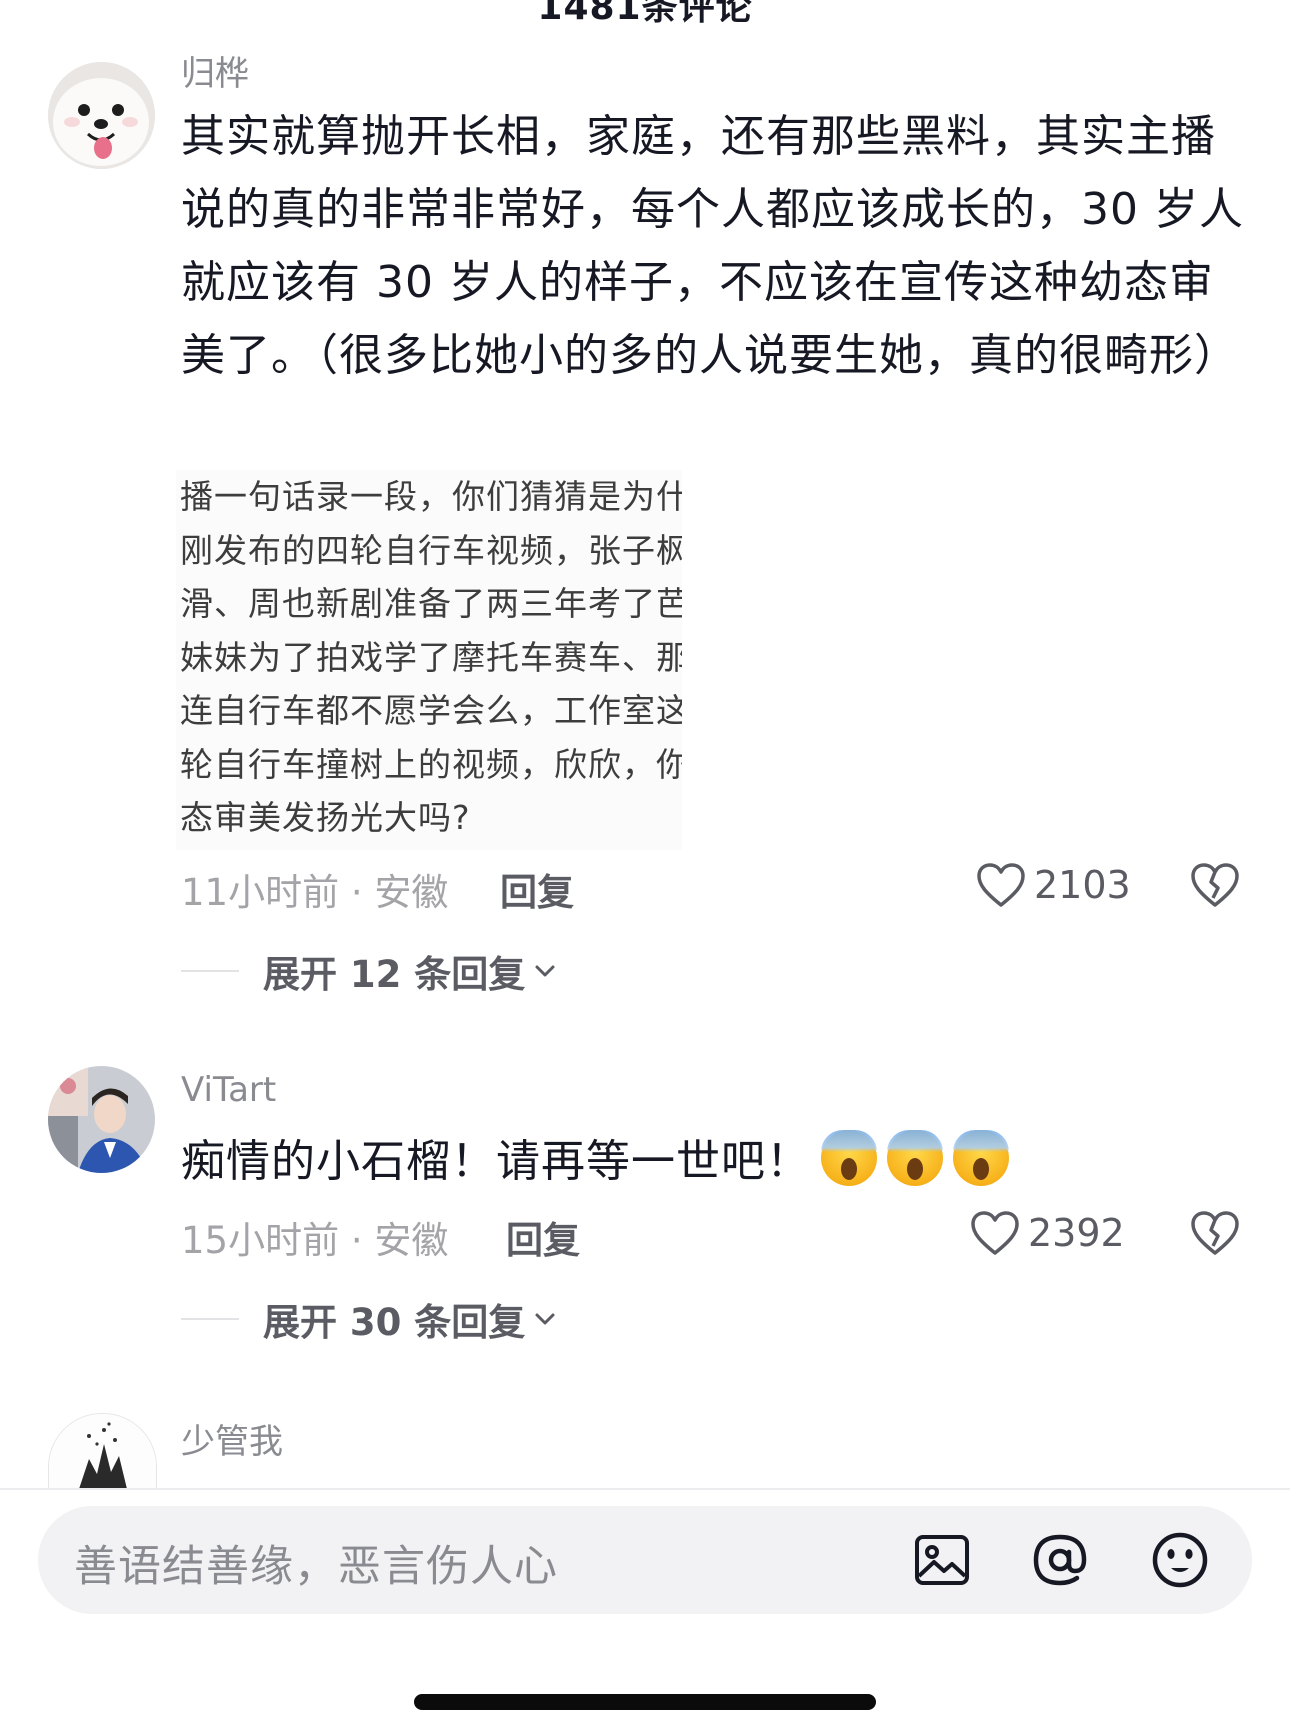 The height and width of the screenshot is (1733, 1290). I want to click on comment-input-placeholder: 善语结善缘，恶言伤人心, so click(316, 1563).